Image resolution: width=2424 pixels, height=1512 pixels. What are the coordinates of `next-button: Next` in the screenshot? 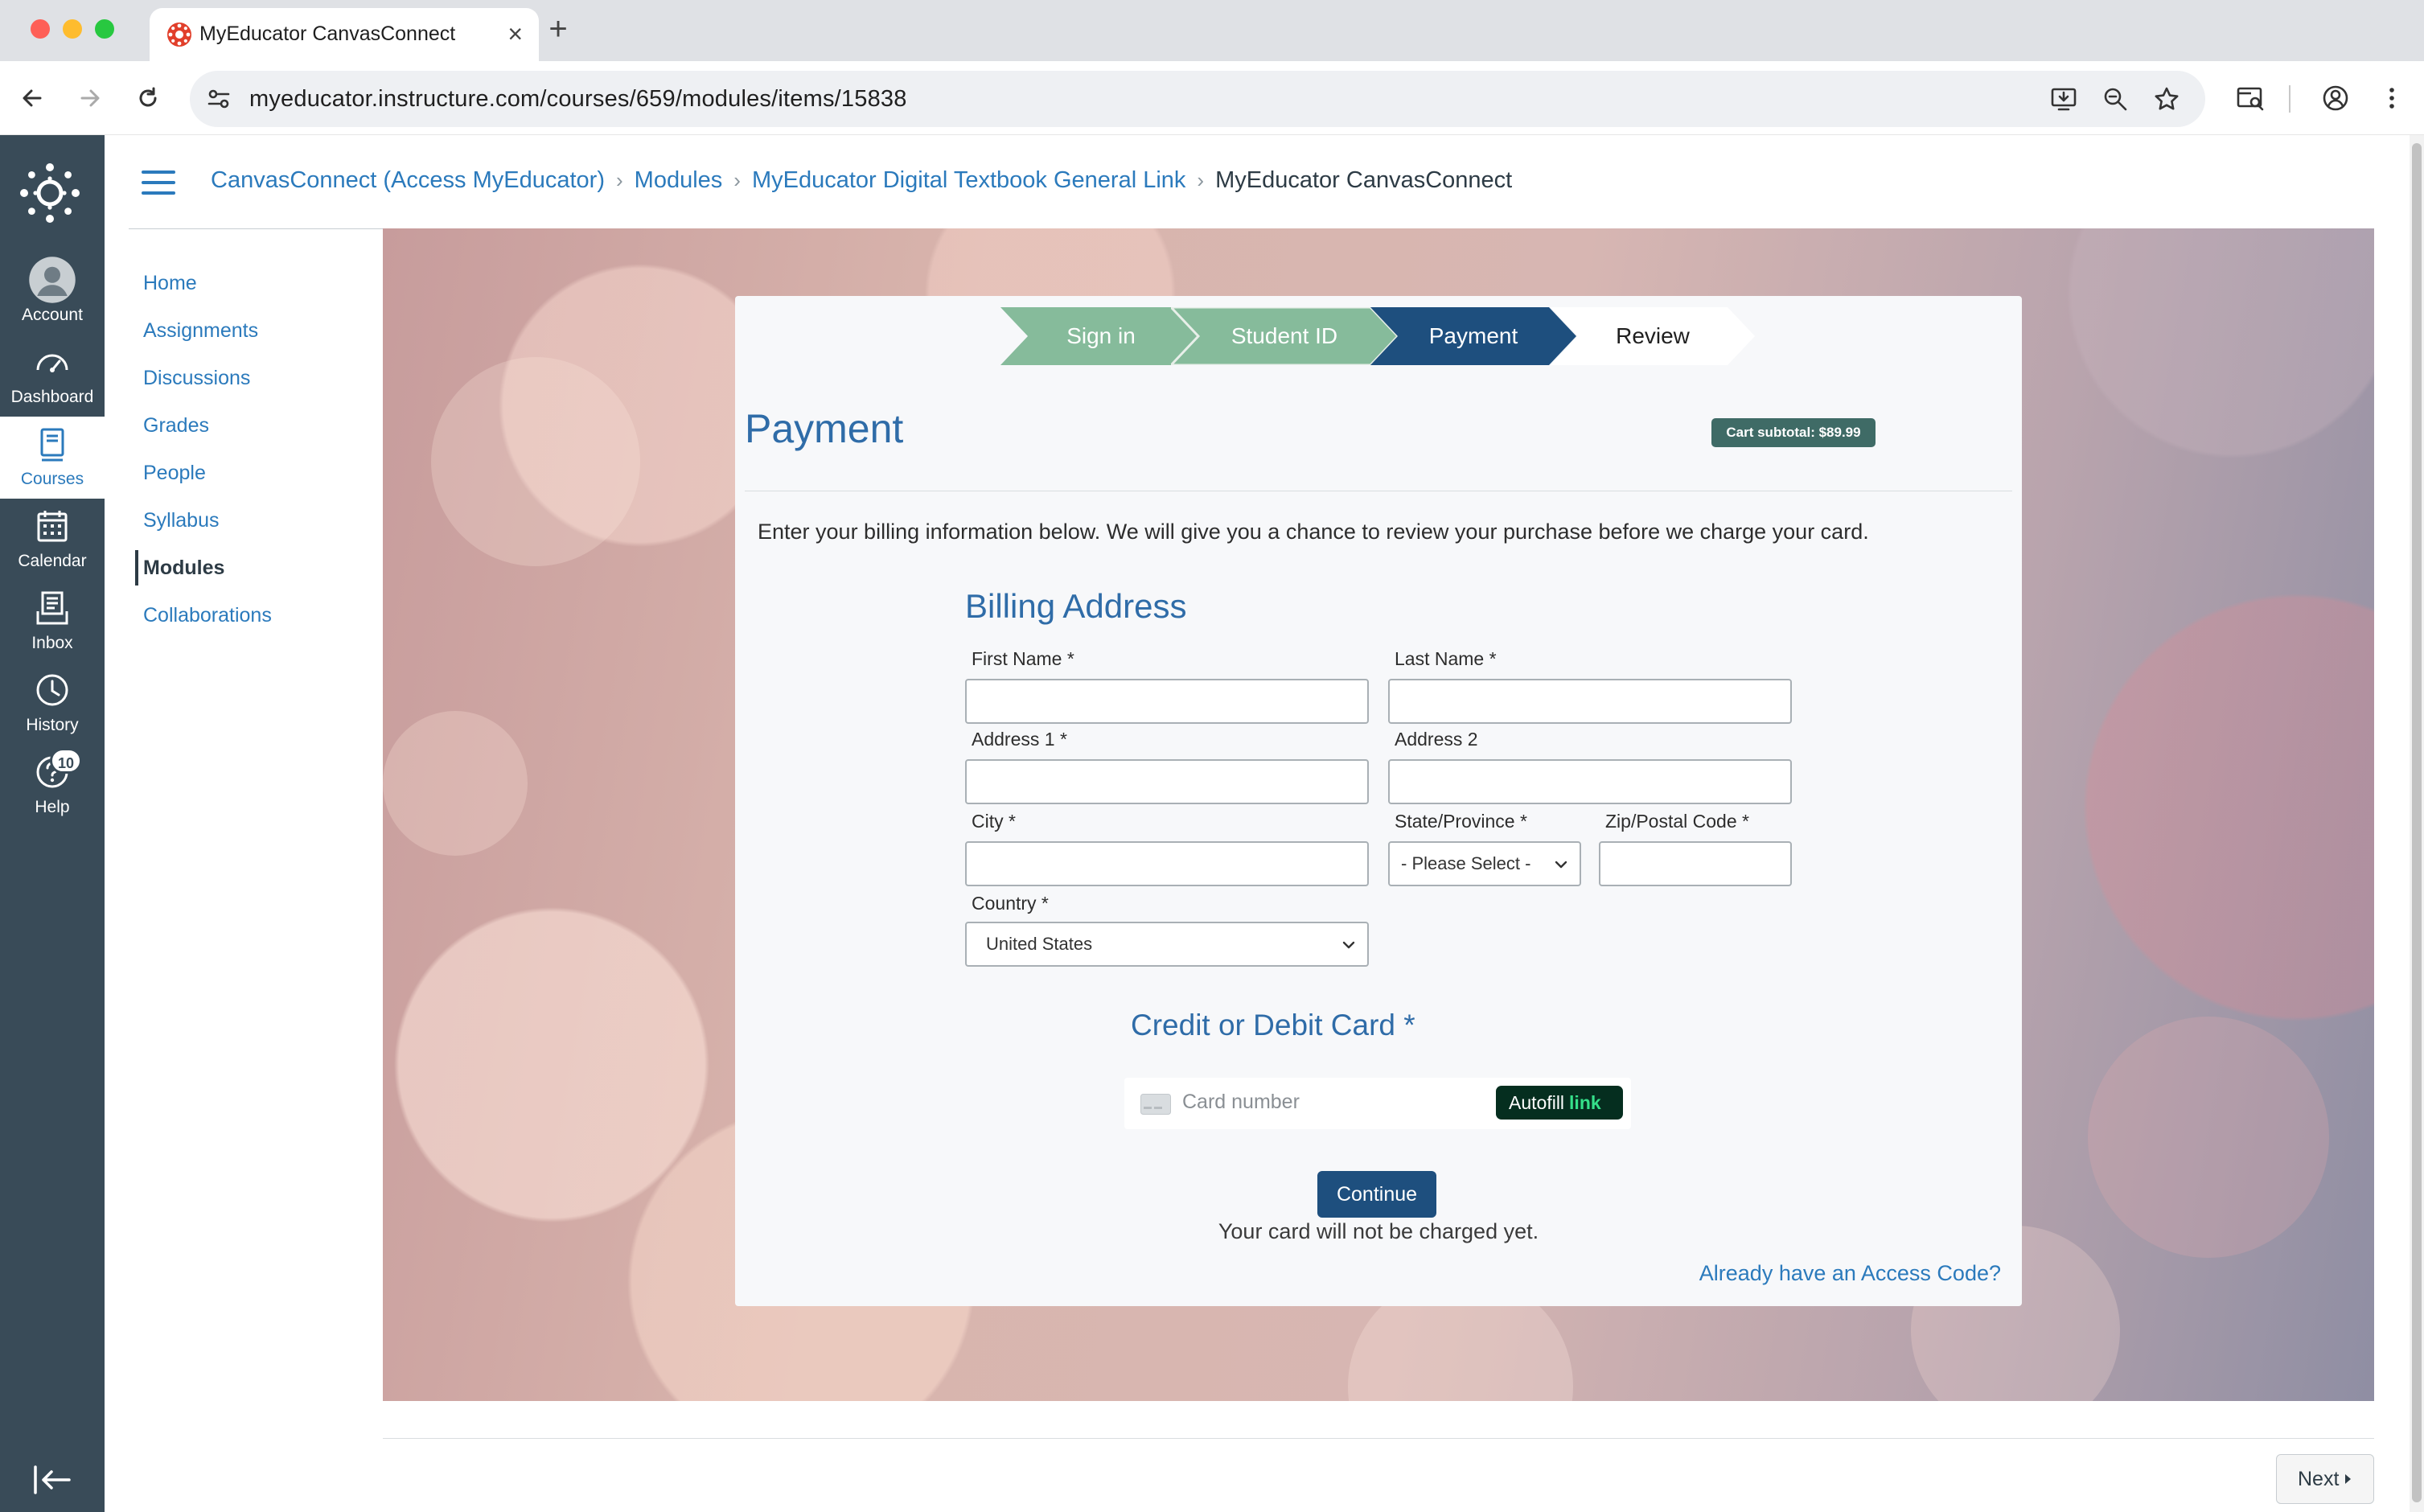 It's located at (2325, 1479).